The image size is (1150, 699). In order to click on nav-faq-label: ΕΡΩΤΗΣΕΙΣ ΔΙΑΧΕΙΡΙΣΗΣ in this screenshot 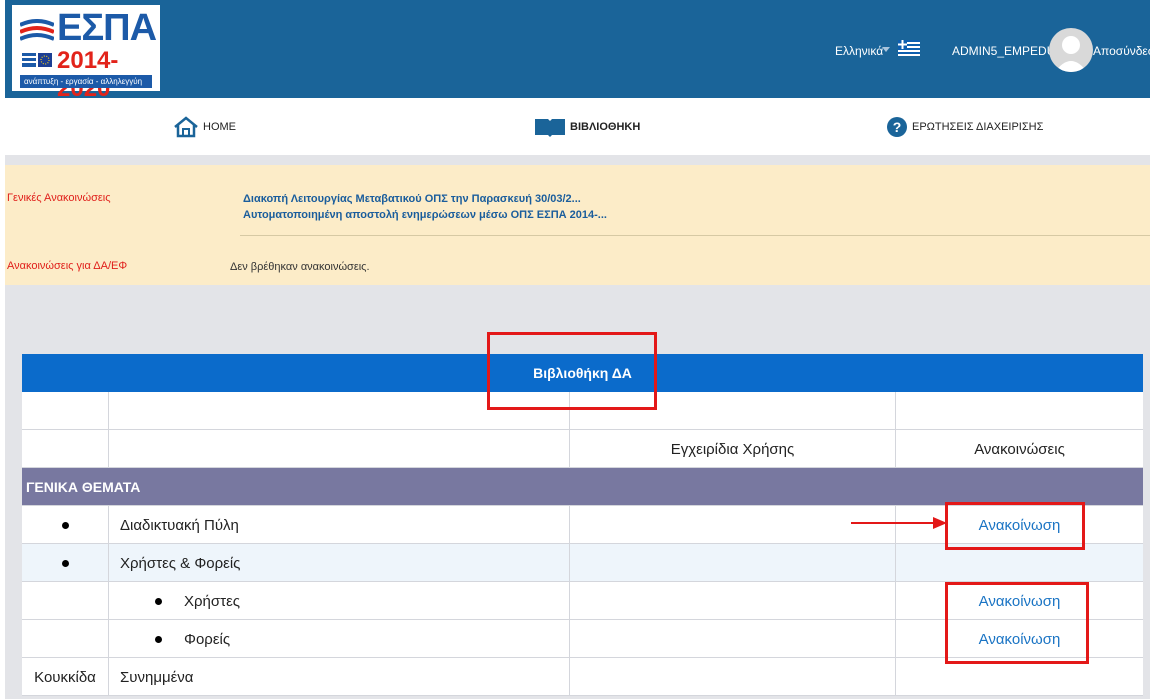, I will do `click(978, 126)`.